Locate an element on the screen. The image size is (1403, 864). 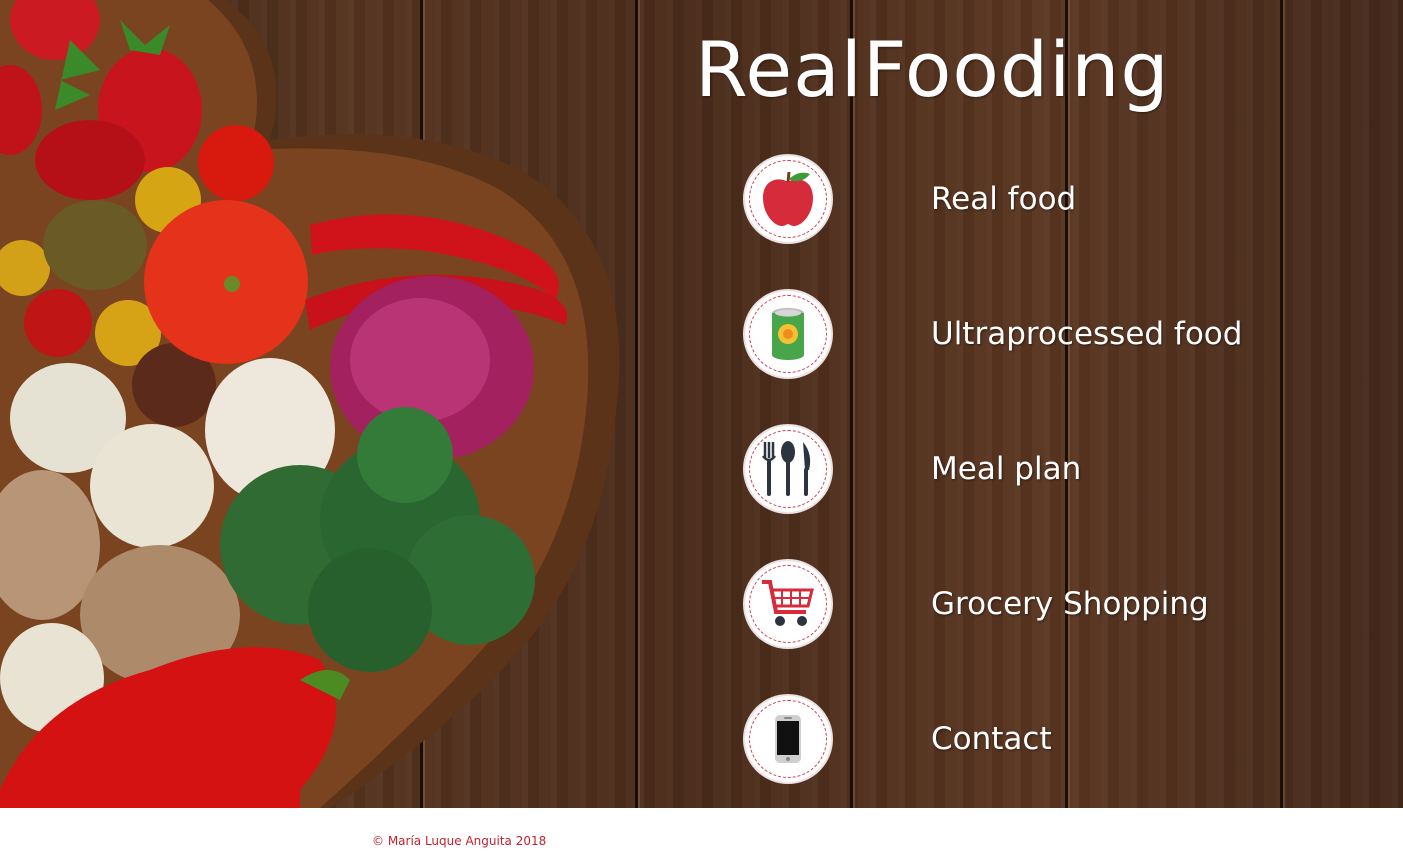
shopping-cart-icon is located at coordinates (788, 603).